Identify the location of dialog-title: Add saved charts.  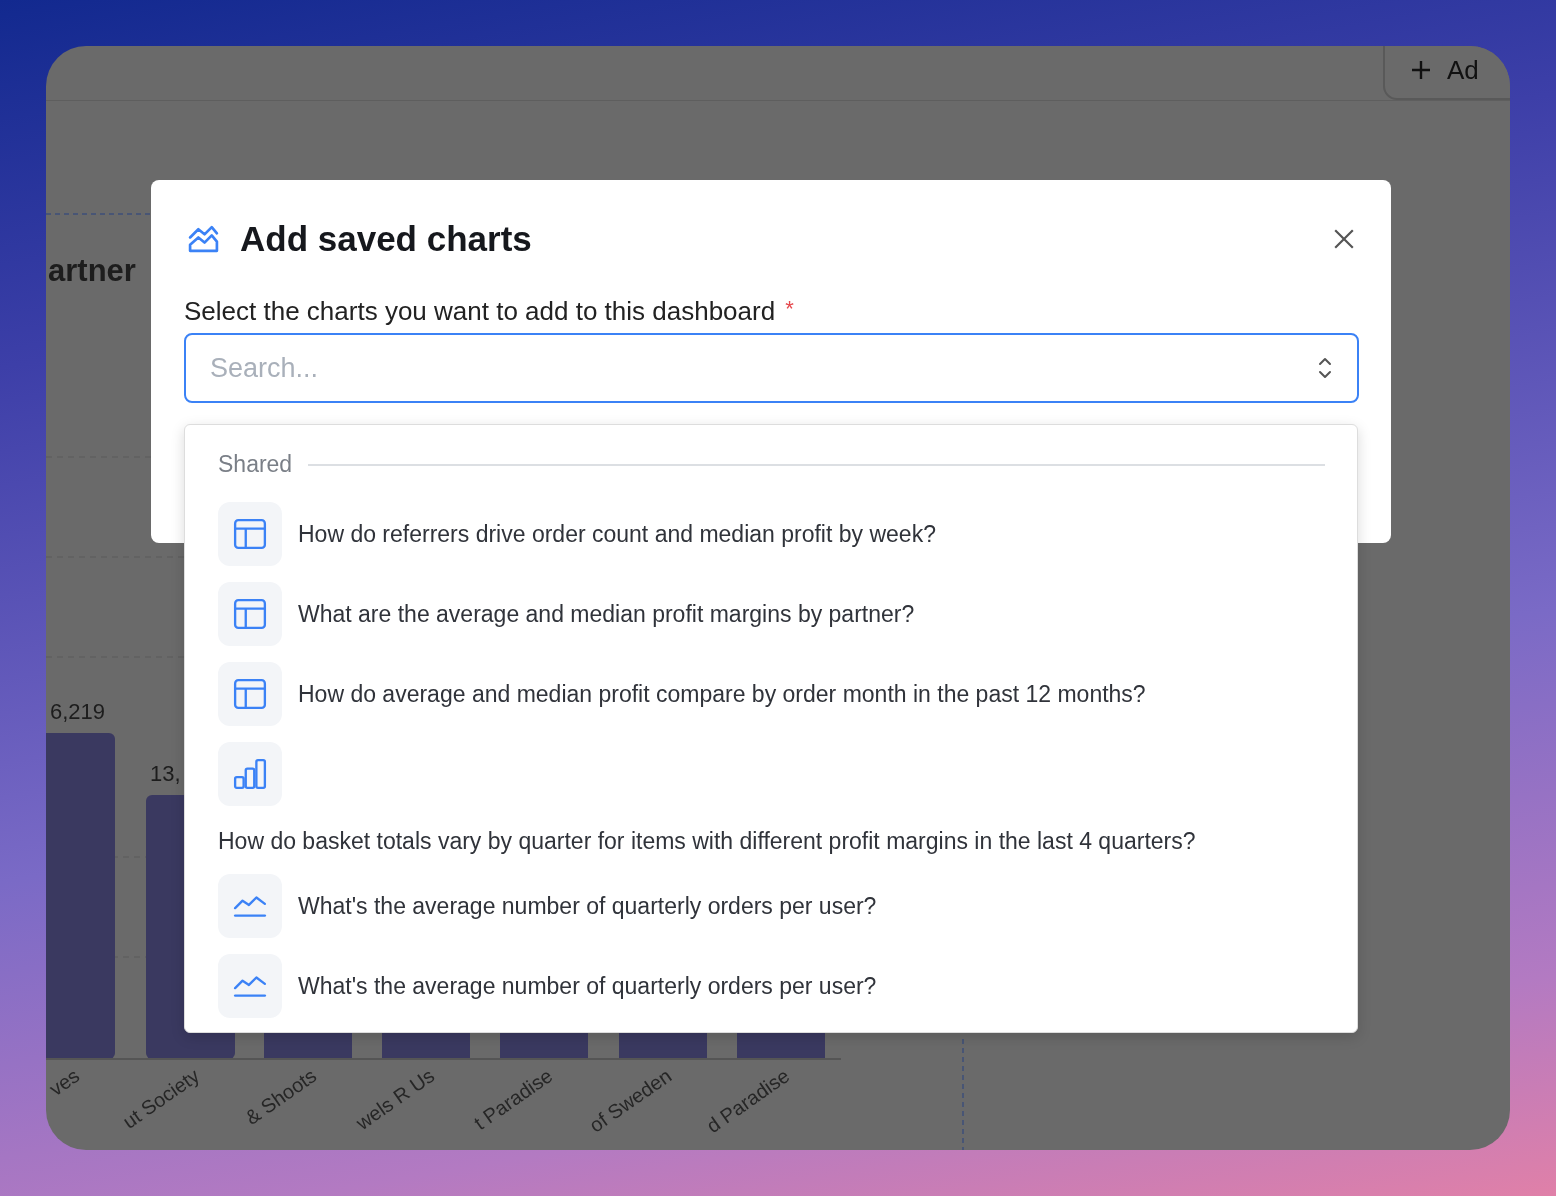
(386, 239).